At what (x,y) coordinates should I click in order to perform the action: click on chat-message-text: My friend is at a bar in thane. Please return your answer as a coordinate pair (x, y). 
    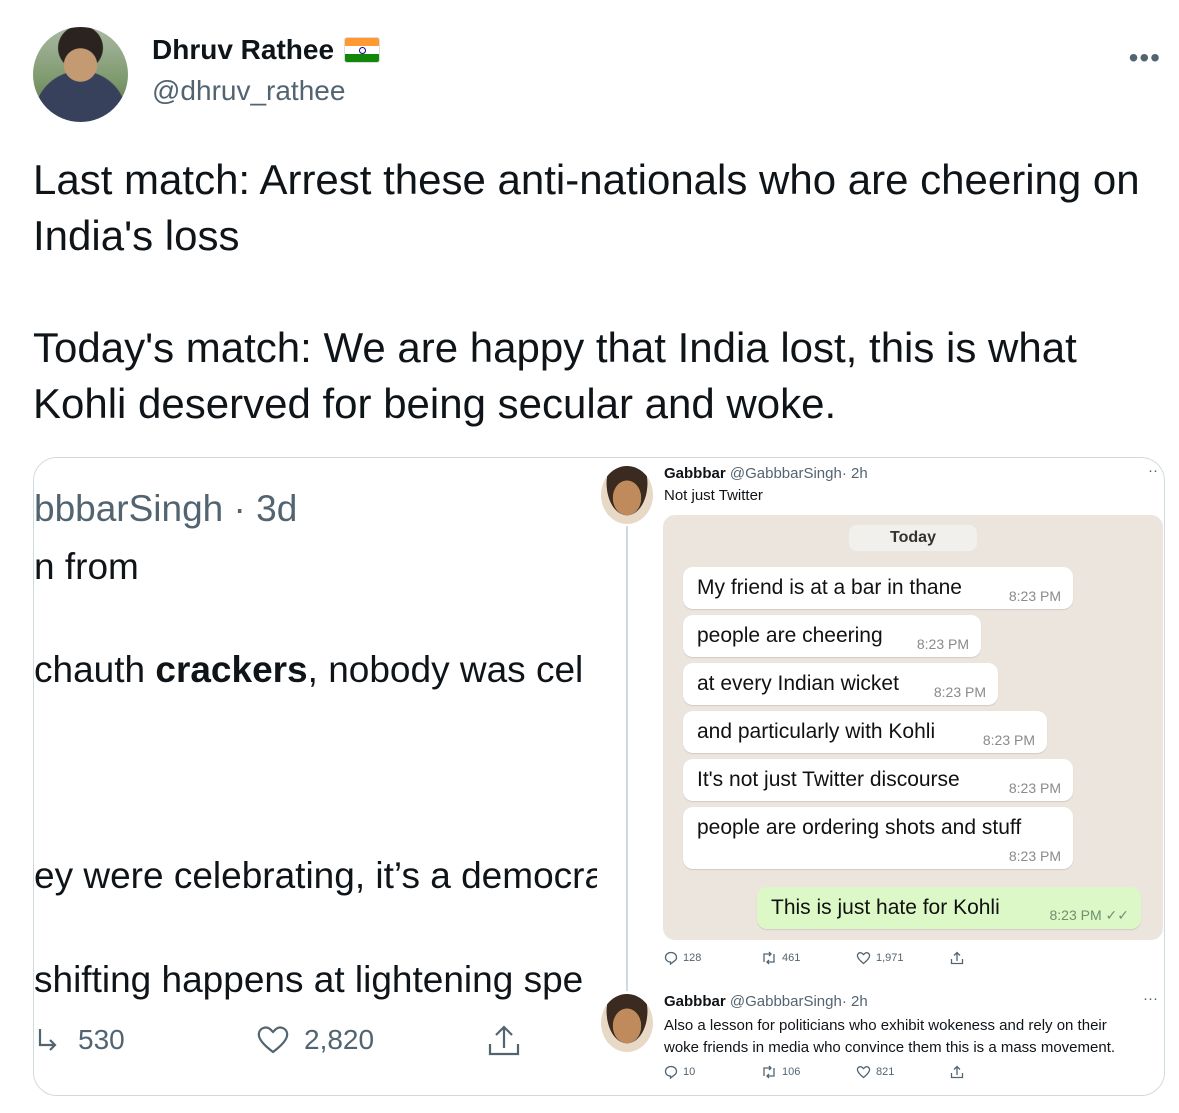
    Looking at the image, I should click on (829, 587).